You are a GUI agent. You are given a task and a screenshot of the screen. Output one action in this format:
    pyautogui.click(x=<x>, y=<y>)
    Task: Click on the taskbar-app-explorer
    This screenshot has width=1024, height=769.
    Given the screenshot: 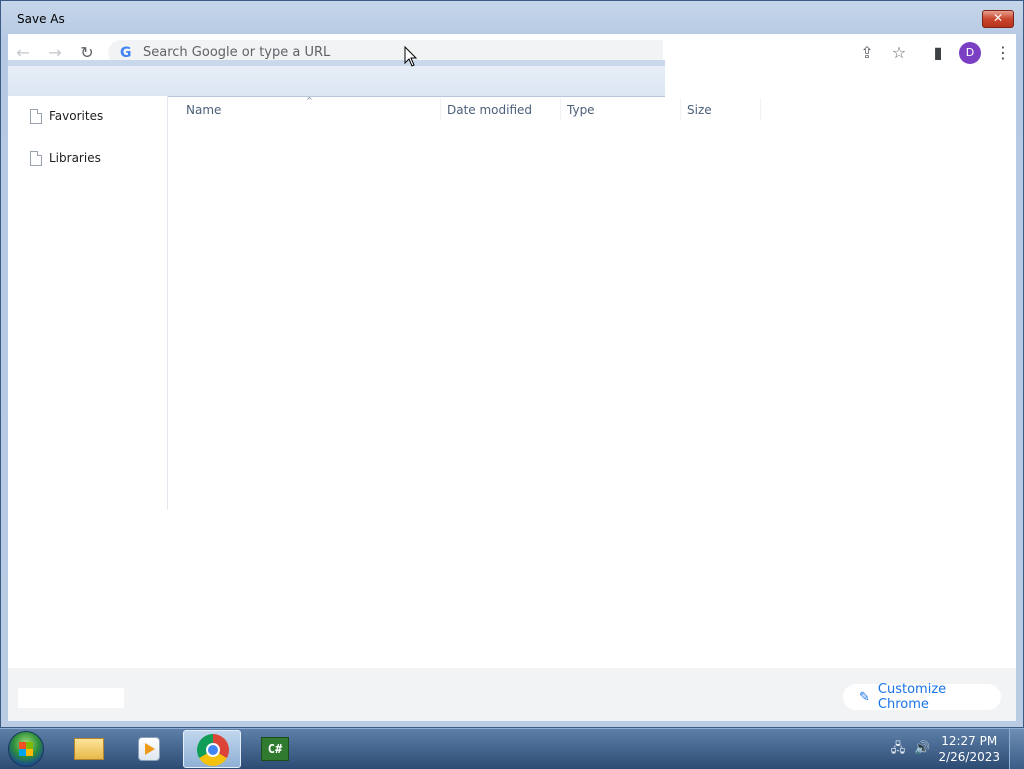 What is the action you would take?
    pyautogui.click(x=89, y=749)
    